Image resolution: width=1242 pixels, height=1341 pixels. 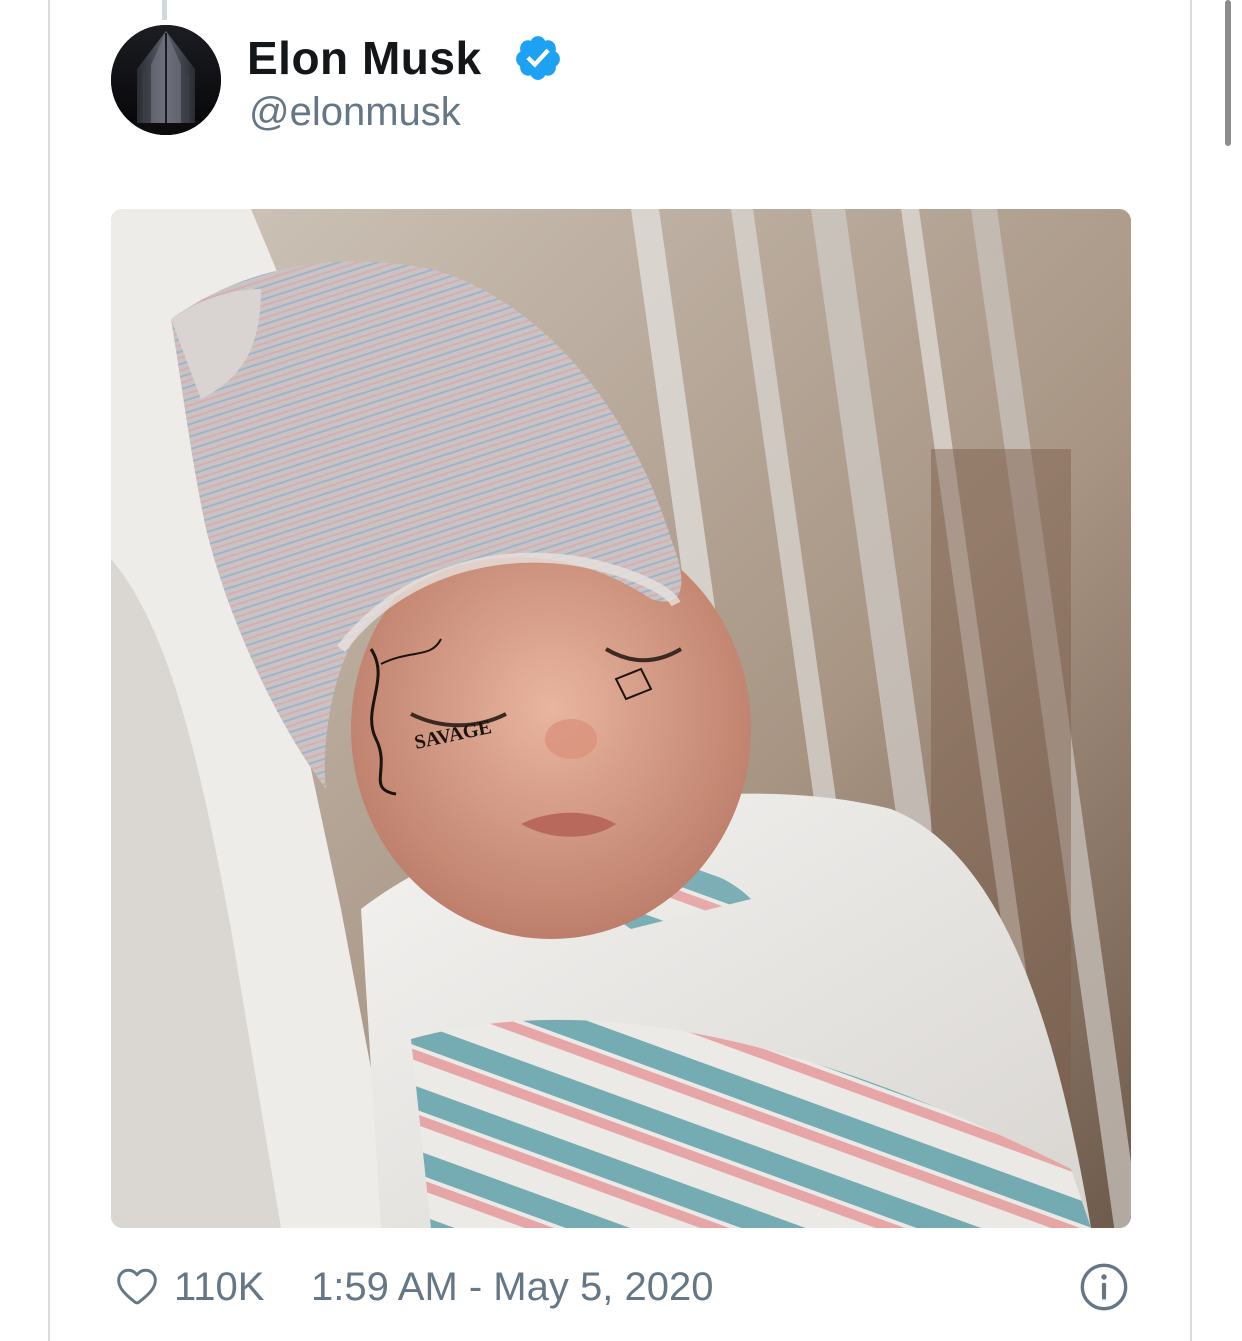 What do you see at coordinates (219, 1287) in the screenshot?
I see `like-count: 110K` at bounding box center [219, 1287].